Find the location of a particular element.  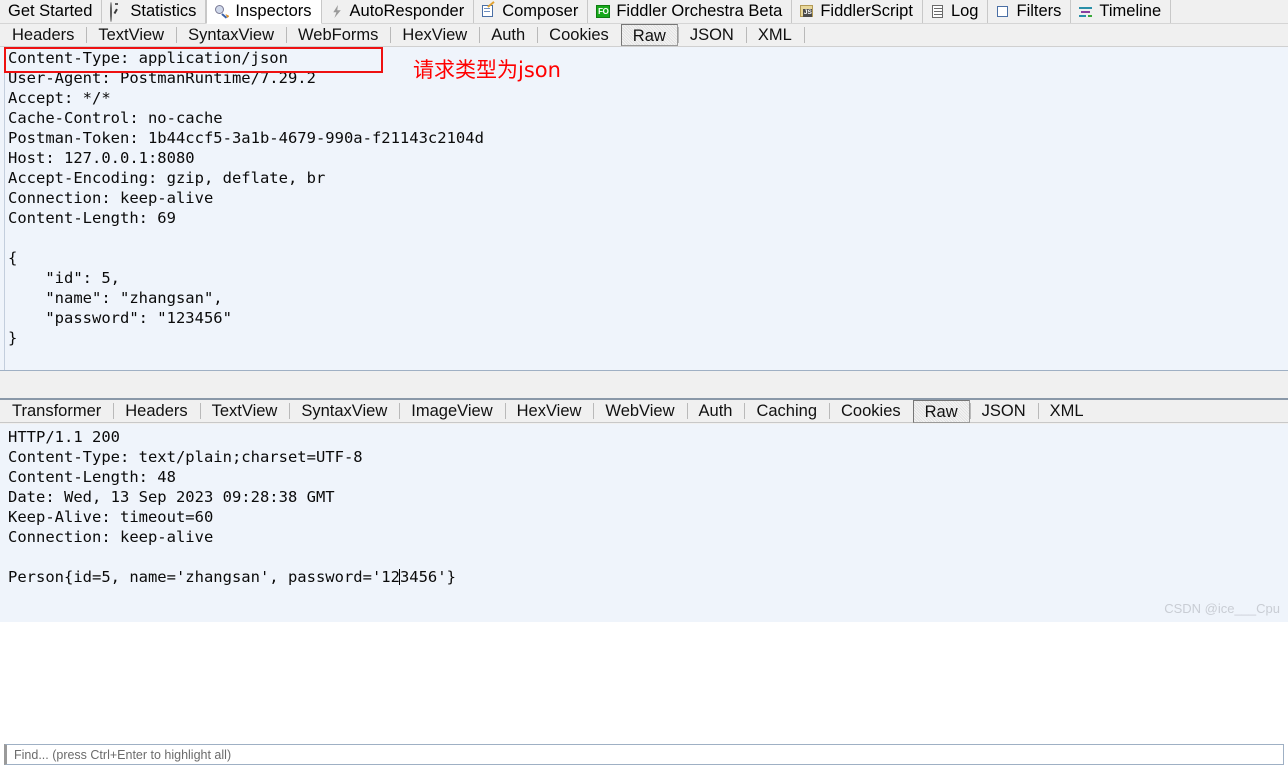

main-tab-label: Log is located at coordinates (964, 11).